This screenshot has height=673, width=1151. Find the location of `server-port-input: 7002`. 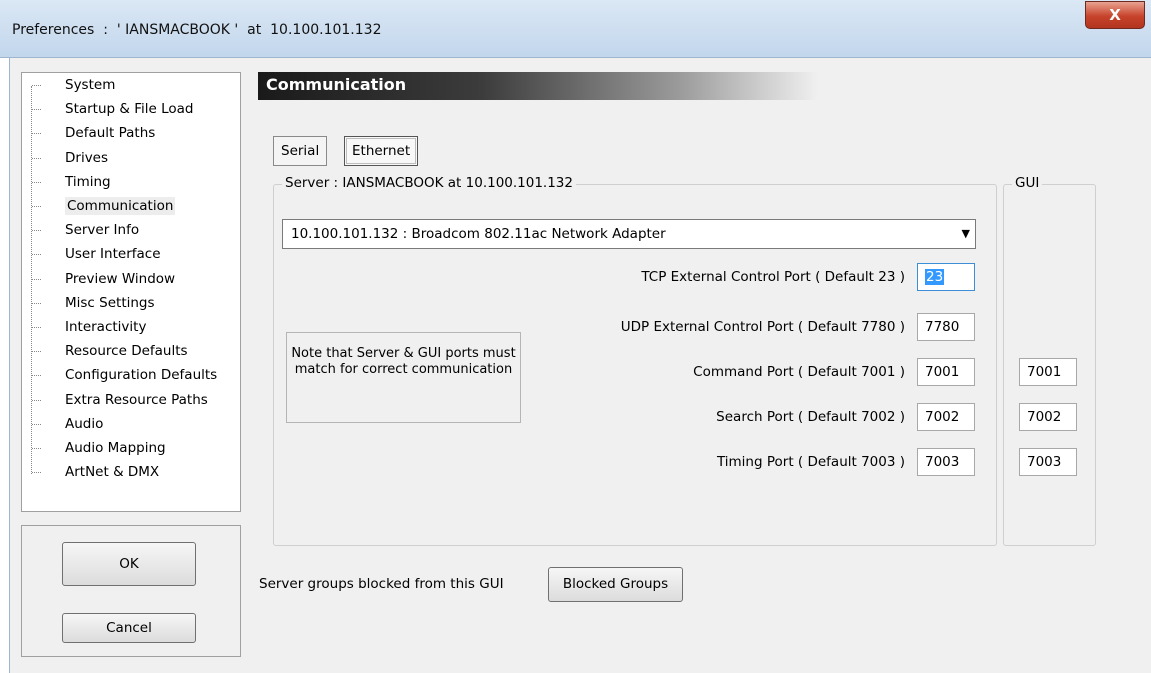

server-port-input: 7002 is located at coordinates (946, 417).